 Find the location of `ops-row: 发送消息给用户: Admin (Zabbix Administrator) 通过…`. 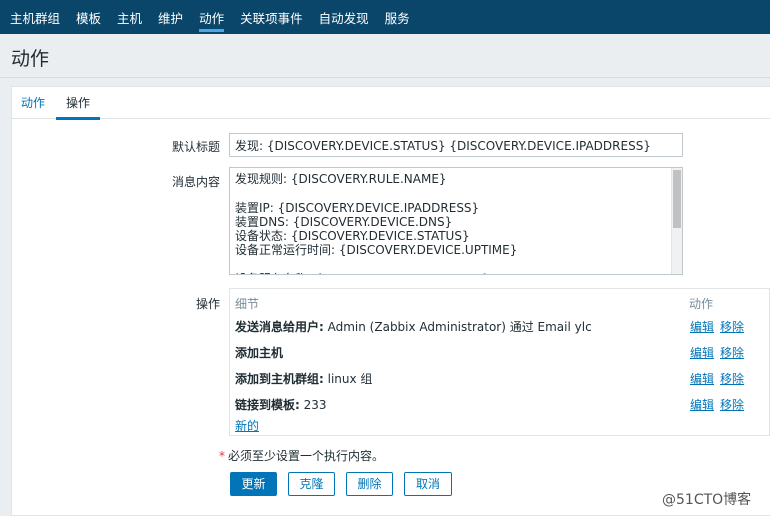

ops-row: 发送消息给用户: Admin (Zabbix Administrator) 通过… is located at coordinates (500, 328).